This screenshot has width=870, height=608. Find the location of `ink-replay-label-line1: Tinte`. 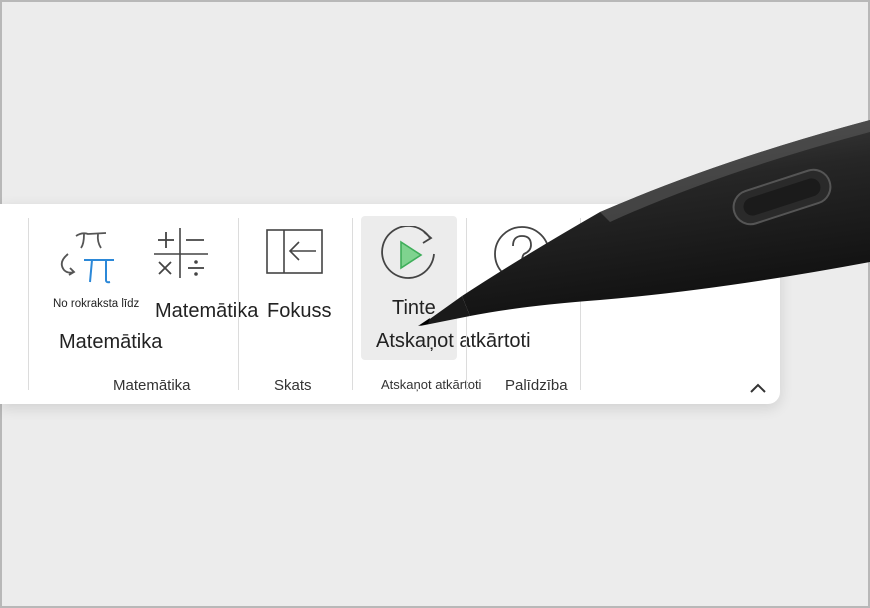

ink-replay-label-line1: Tinte is located at coordinates (414, 308).